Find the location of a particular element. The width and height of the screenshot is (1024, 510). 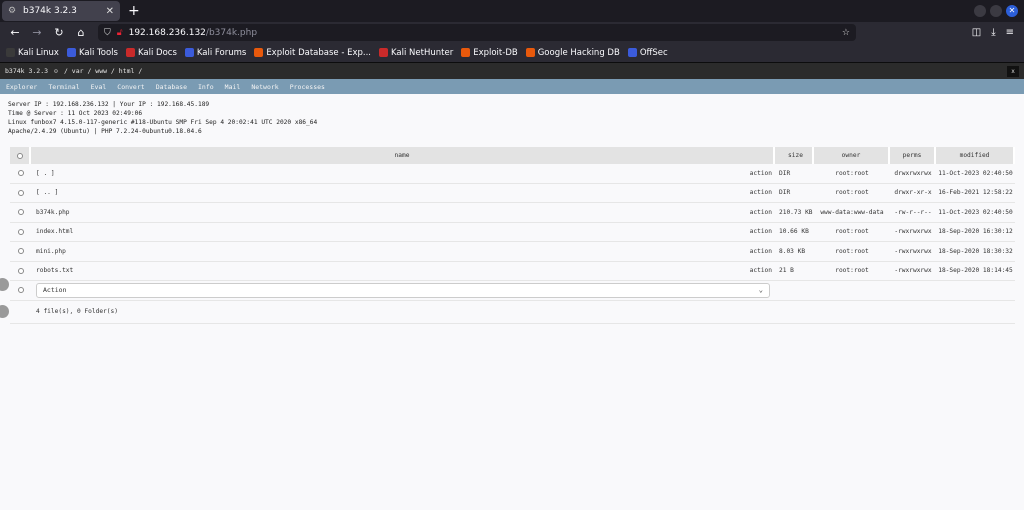

logout-button: x is located at coordinates (1013, 71).